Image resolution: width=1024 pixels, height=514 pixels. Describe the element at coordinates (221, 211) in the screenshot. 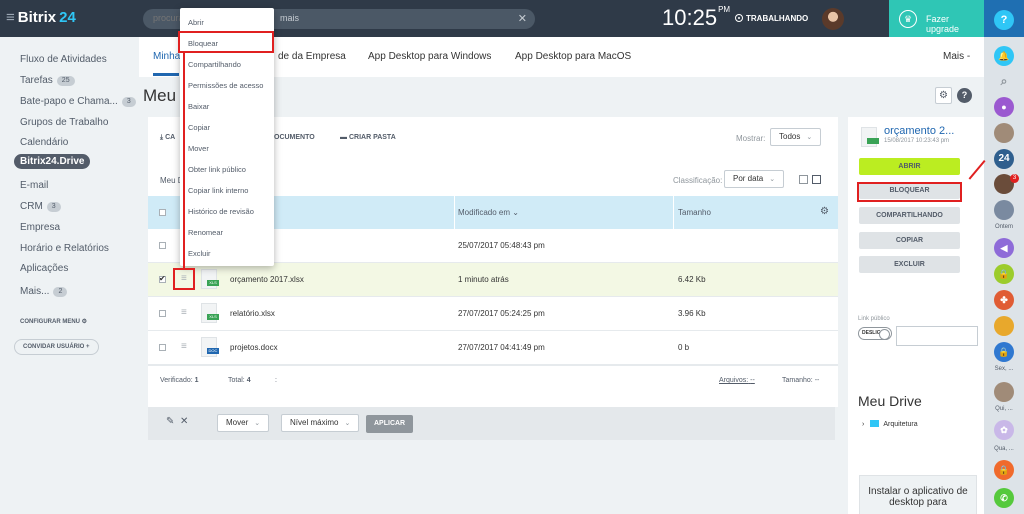

I see `menu-history: Histórico de revisão` at that location.